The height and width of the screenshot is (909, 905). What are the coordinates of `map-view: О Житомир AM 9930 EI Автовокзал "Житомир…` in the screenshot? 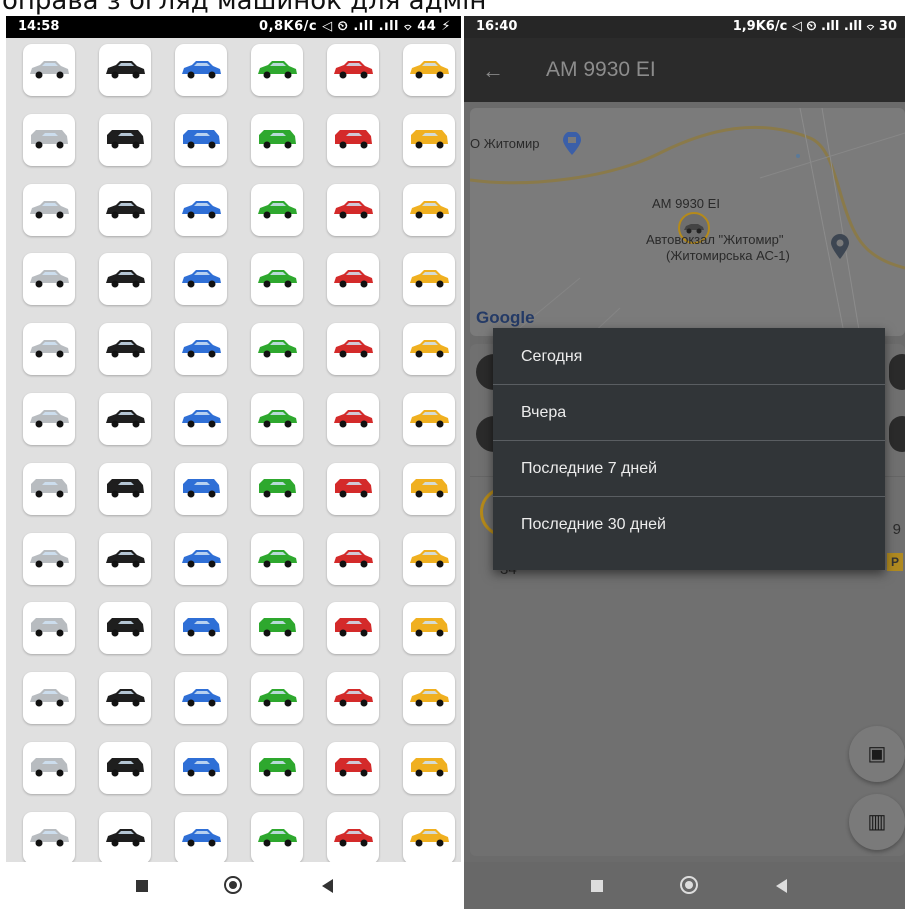 It's located at (687, 222).